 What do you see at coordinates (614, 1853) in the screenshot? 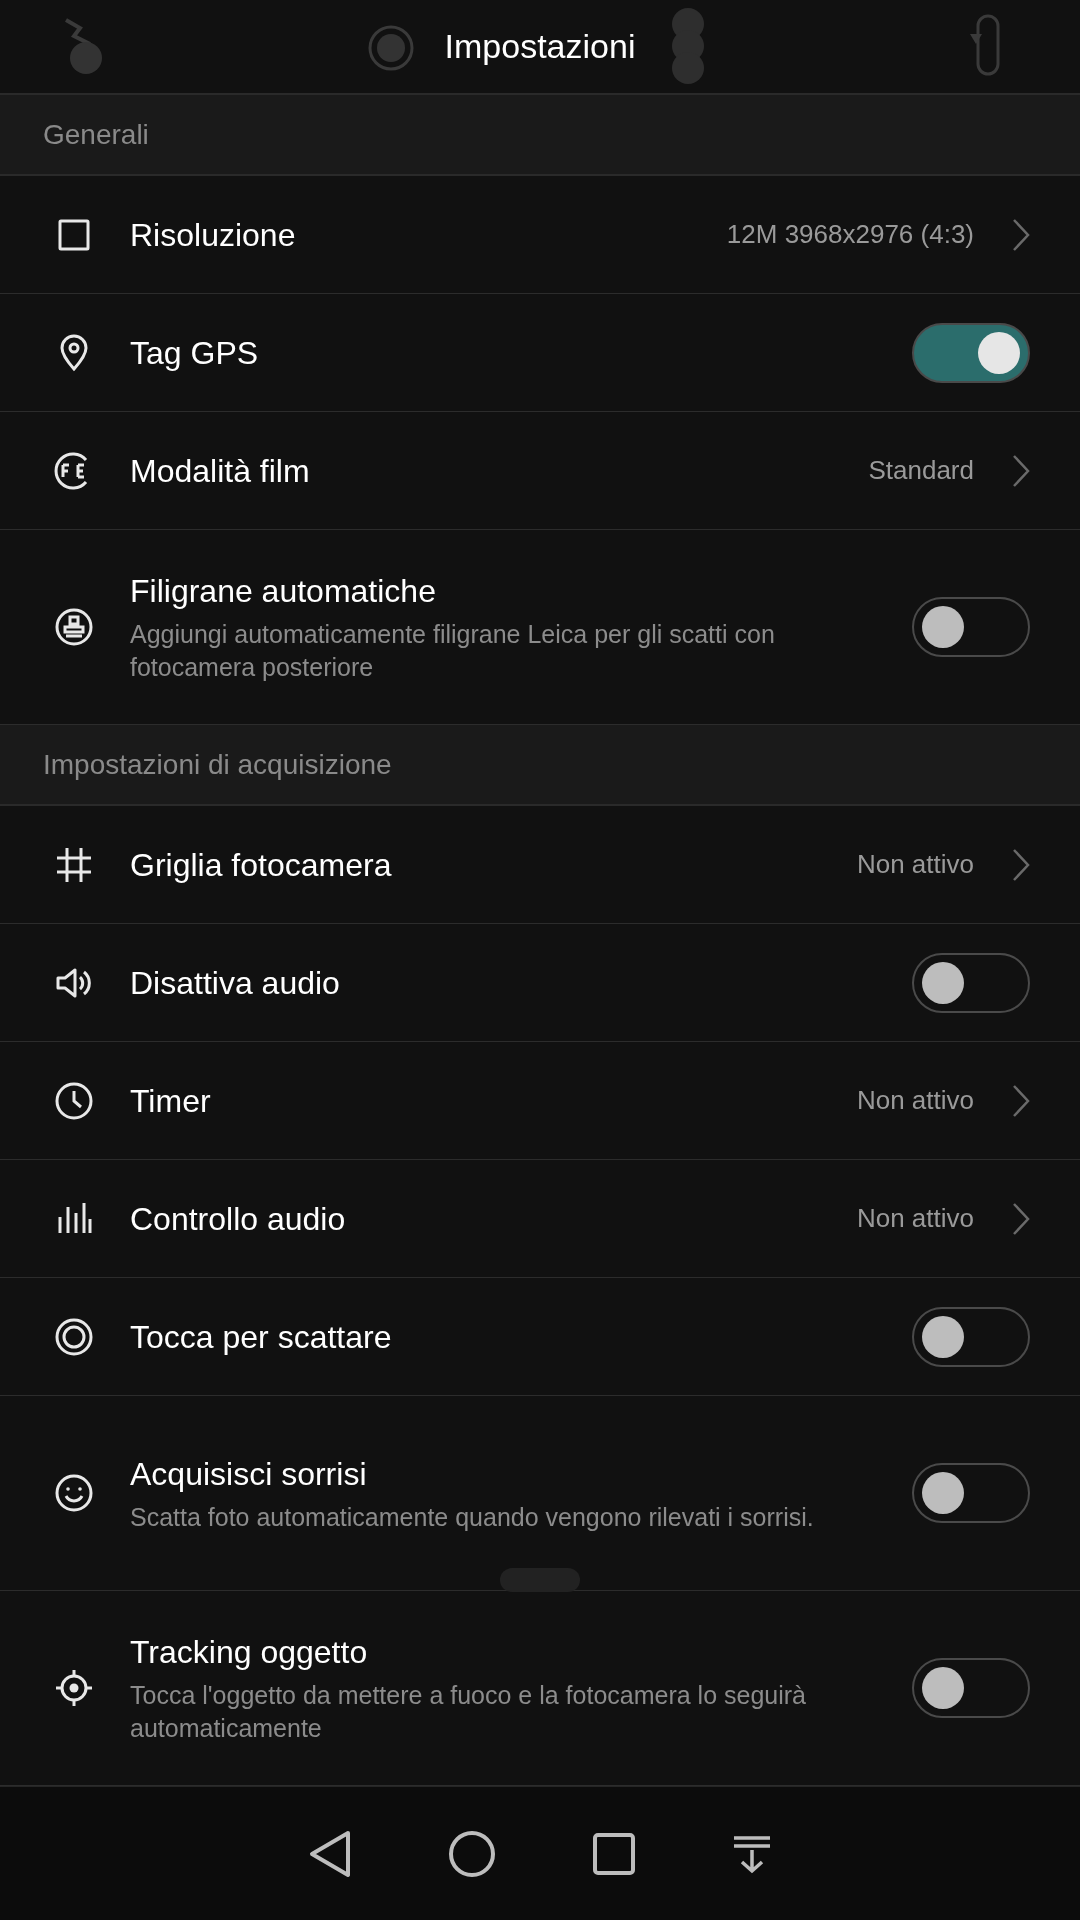
I see `recents-icon` at bounding box center [614, 1853].